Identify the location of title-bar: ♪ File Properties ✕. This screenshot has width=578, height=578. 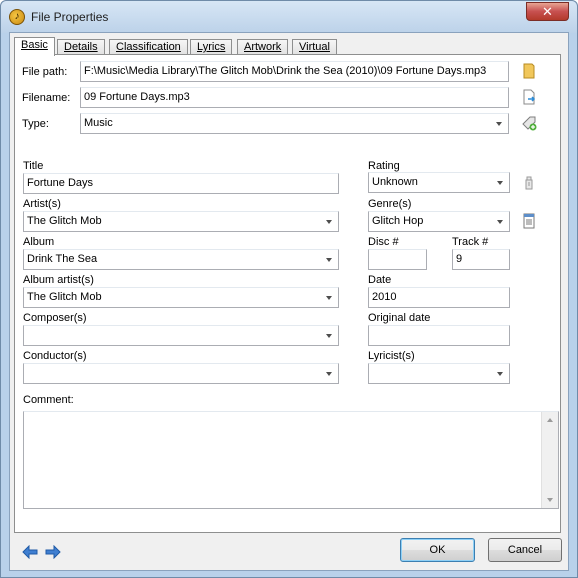
(289, 17).